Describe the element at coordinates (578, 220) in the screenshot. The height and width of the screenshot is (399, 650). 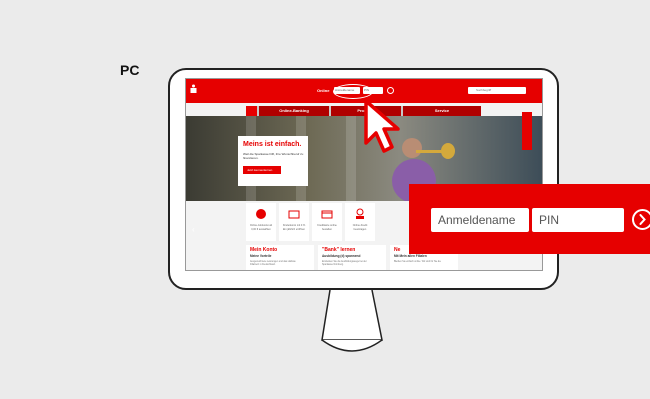
I see `pin-field: PIN` at that location.